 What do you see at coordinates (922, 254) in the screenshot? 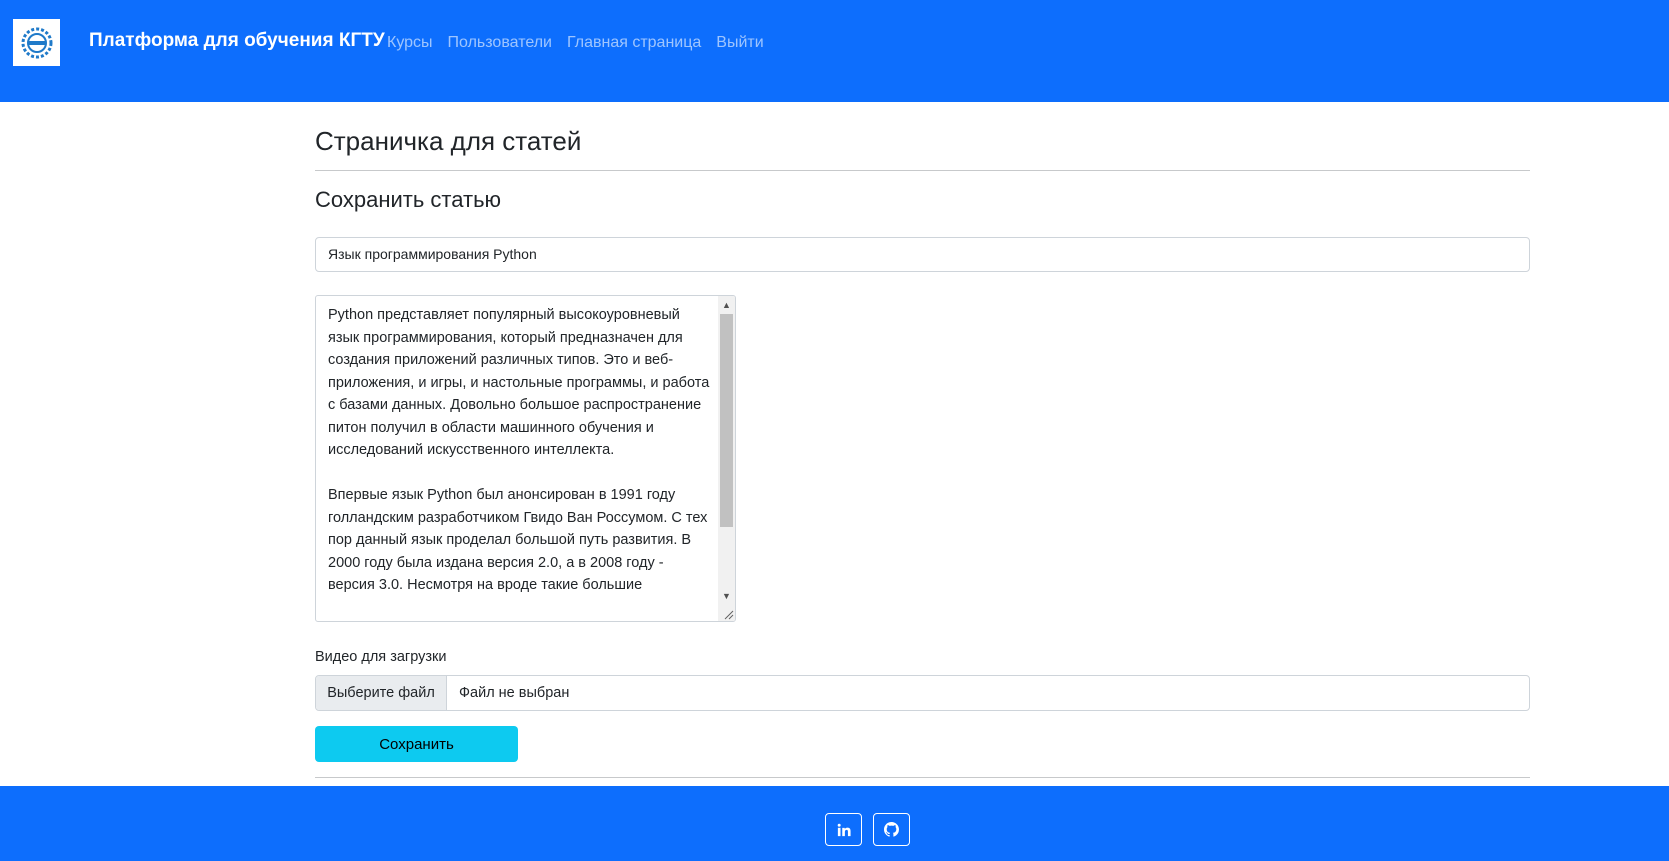
I see `article-title-input: Язык программирования Python` at bounding box center [922, 254].